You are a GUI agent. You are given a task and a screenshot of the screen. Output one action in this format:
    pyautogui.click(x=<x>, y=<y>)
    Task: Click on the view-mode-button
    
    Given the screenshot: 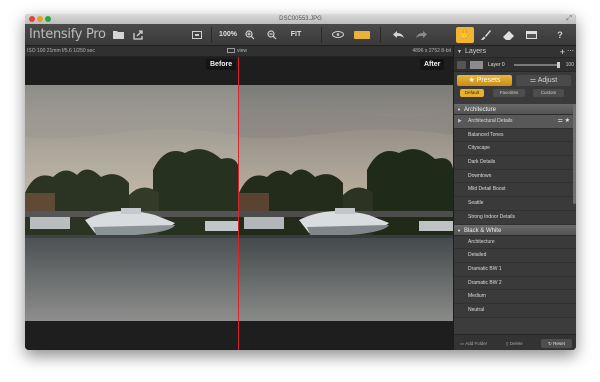 What is the action you would take?
    pyautogui.click(x=197, y=35)
    